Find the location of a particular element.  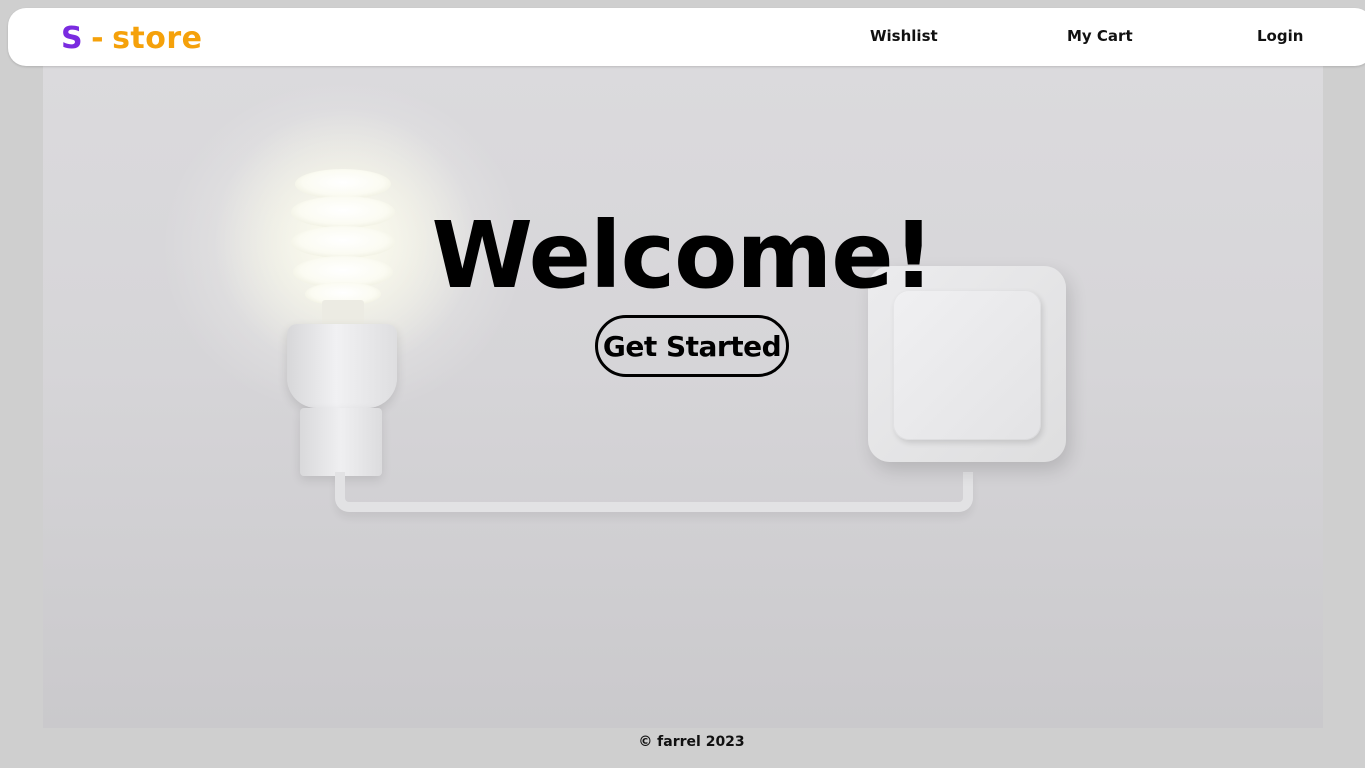

nav-login-link: Login is located at coordinates (1280, 36).